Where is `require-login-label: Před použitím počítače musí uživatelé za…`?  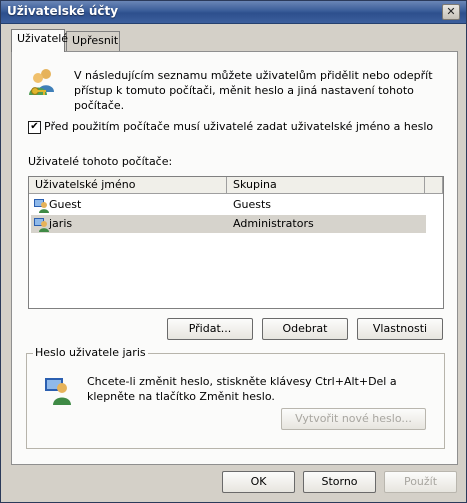
require-login-label: Před použitím počítače musí uživatelé za… is located at coordinates (238, 126).